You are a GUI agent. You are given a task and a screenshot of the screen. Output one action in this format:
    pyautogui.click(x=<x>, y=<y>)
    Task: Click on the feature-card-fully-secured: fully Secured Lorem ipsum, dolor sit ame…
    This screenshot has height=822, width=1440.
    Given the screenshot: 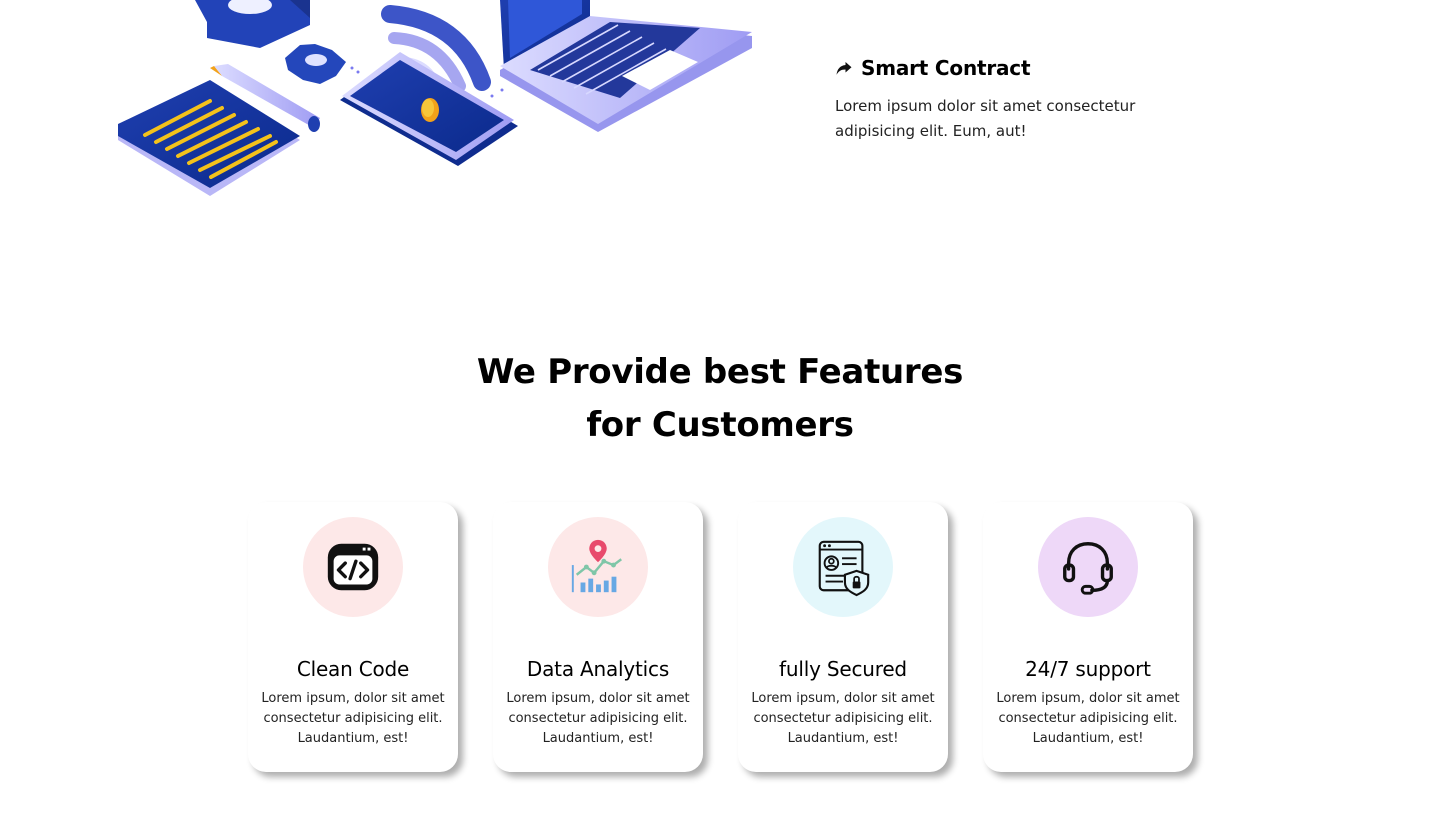 What is the action you would take?
    pyautogui.click(x=843, y=637)
    